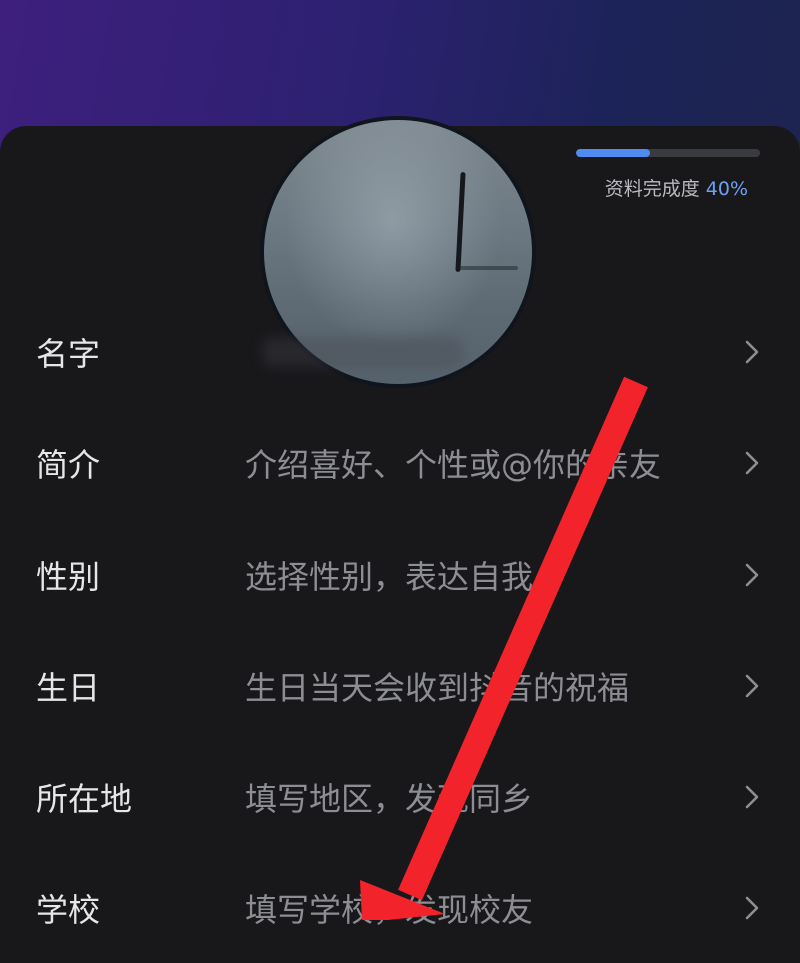 The width and height of the screenshot is (800, 963). Describe the element at coordinates (68, 909) in the screenshot. I see `field-label: 学校` at that location.